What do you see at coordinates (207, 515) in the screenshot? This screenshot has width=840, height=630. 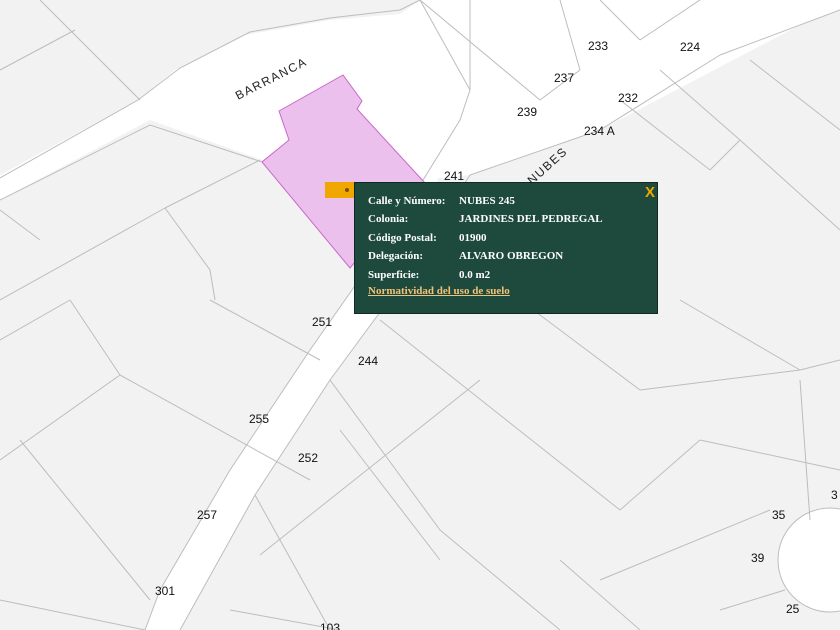 I see `lot-number: 257` at bounding box center [207, 515].